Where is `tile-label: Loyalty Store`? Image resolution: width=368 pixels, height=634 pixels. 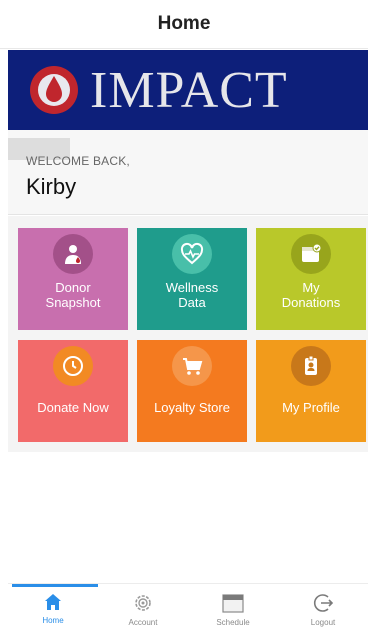
tile-label: Loyalty Store is located at coordinates (192, 407).